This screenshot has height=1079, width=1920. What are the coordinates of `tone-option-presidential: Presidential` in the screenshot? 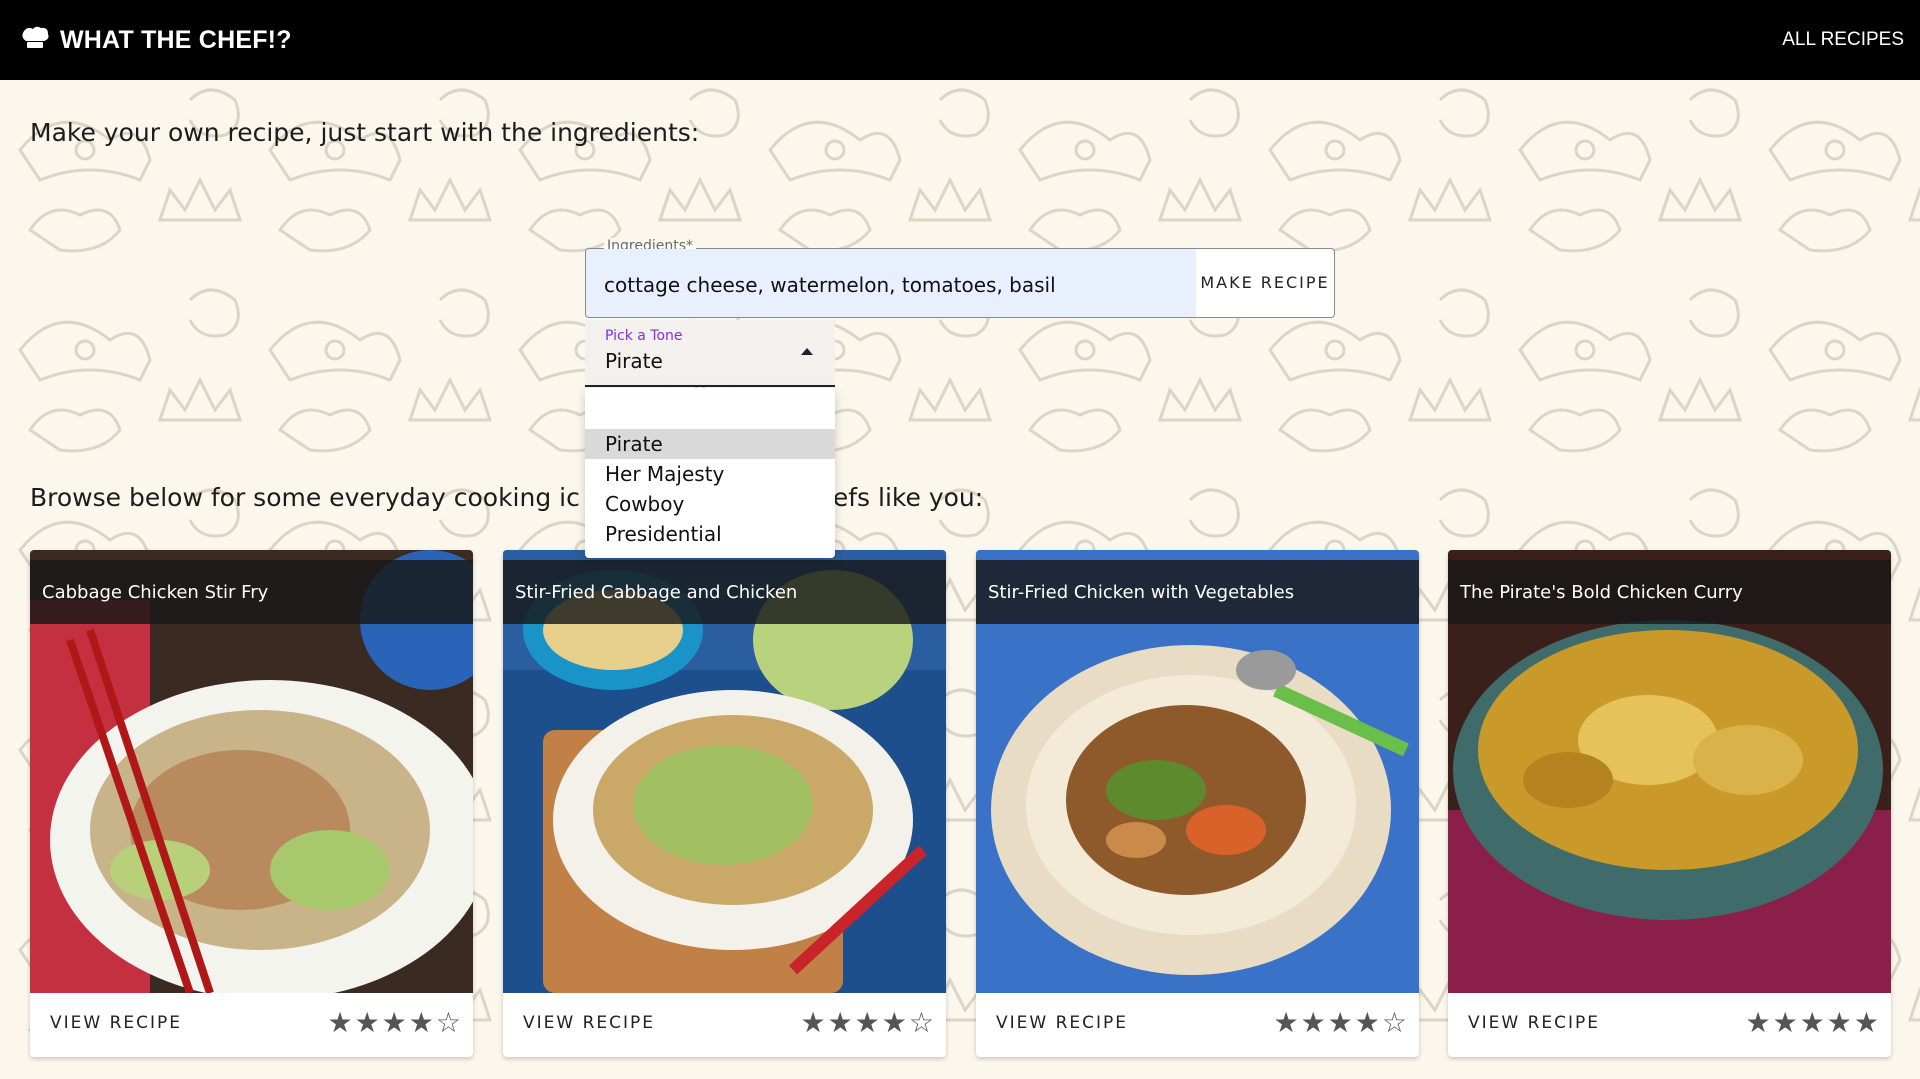 It's located at (710, 534).